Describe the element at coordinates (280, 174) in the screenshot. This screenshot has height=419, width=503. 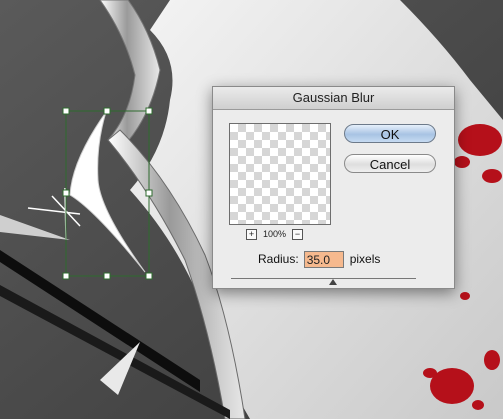
I see `blur-preview` at that location.